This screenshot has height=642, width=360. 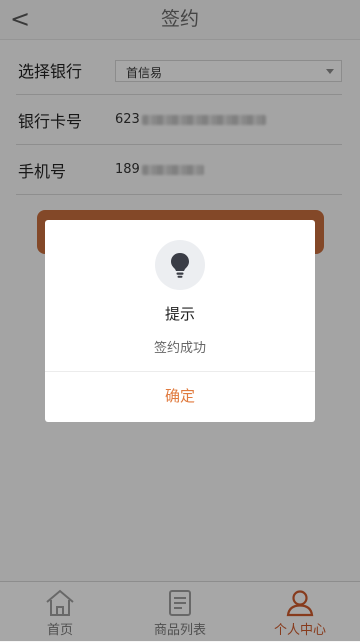 I want to click on dialog-title: 提示, so click(x=179, y=314).